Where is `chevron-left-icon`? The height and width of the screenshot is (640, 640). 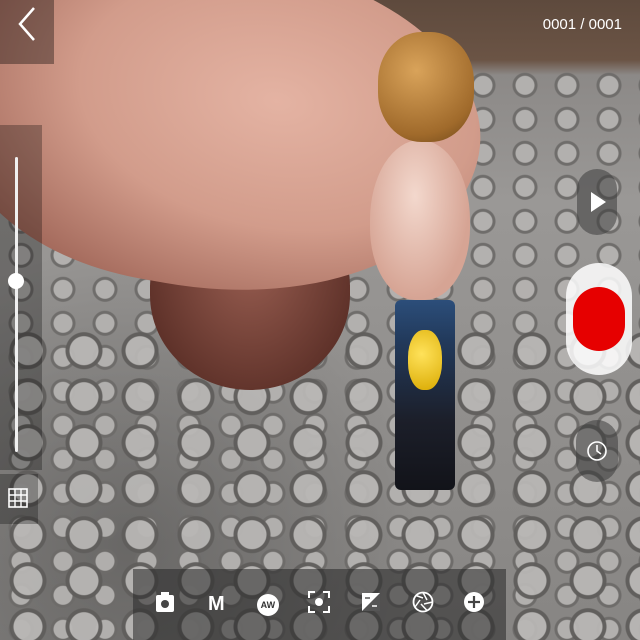
chevron-left-icon is located at coordinates (27, 29).